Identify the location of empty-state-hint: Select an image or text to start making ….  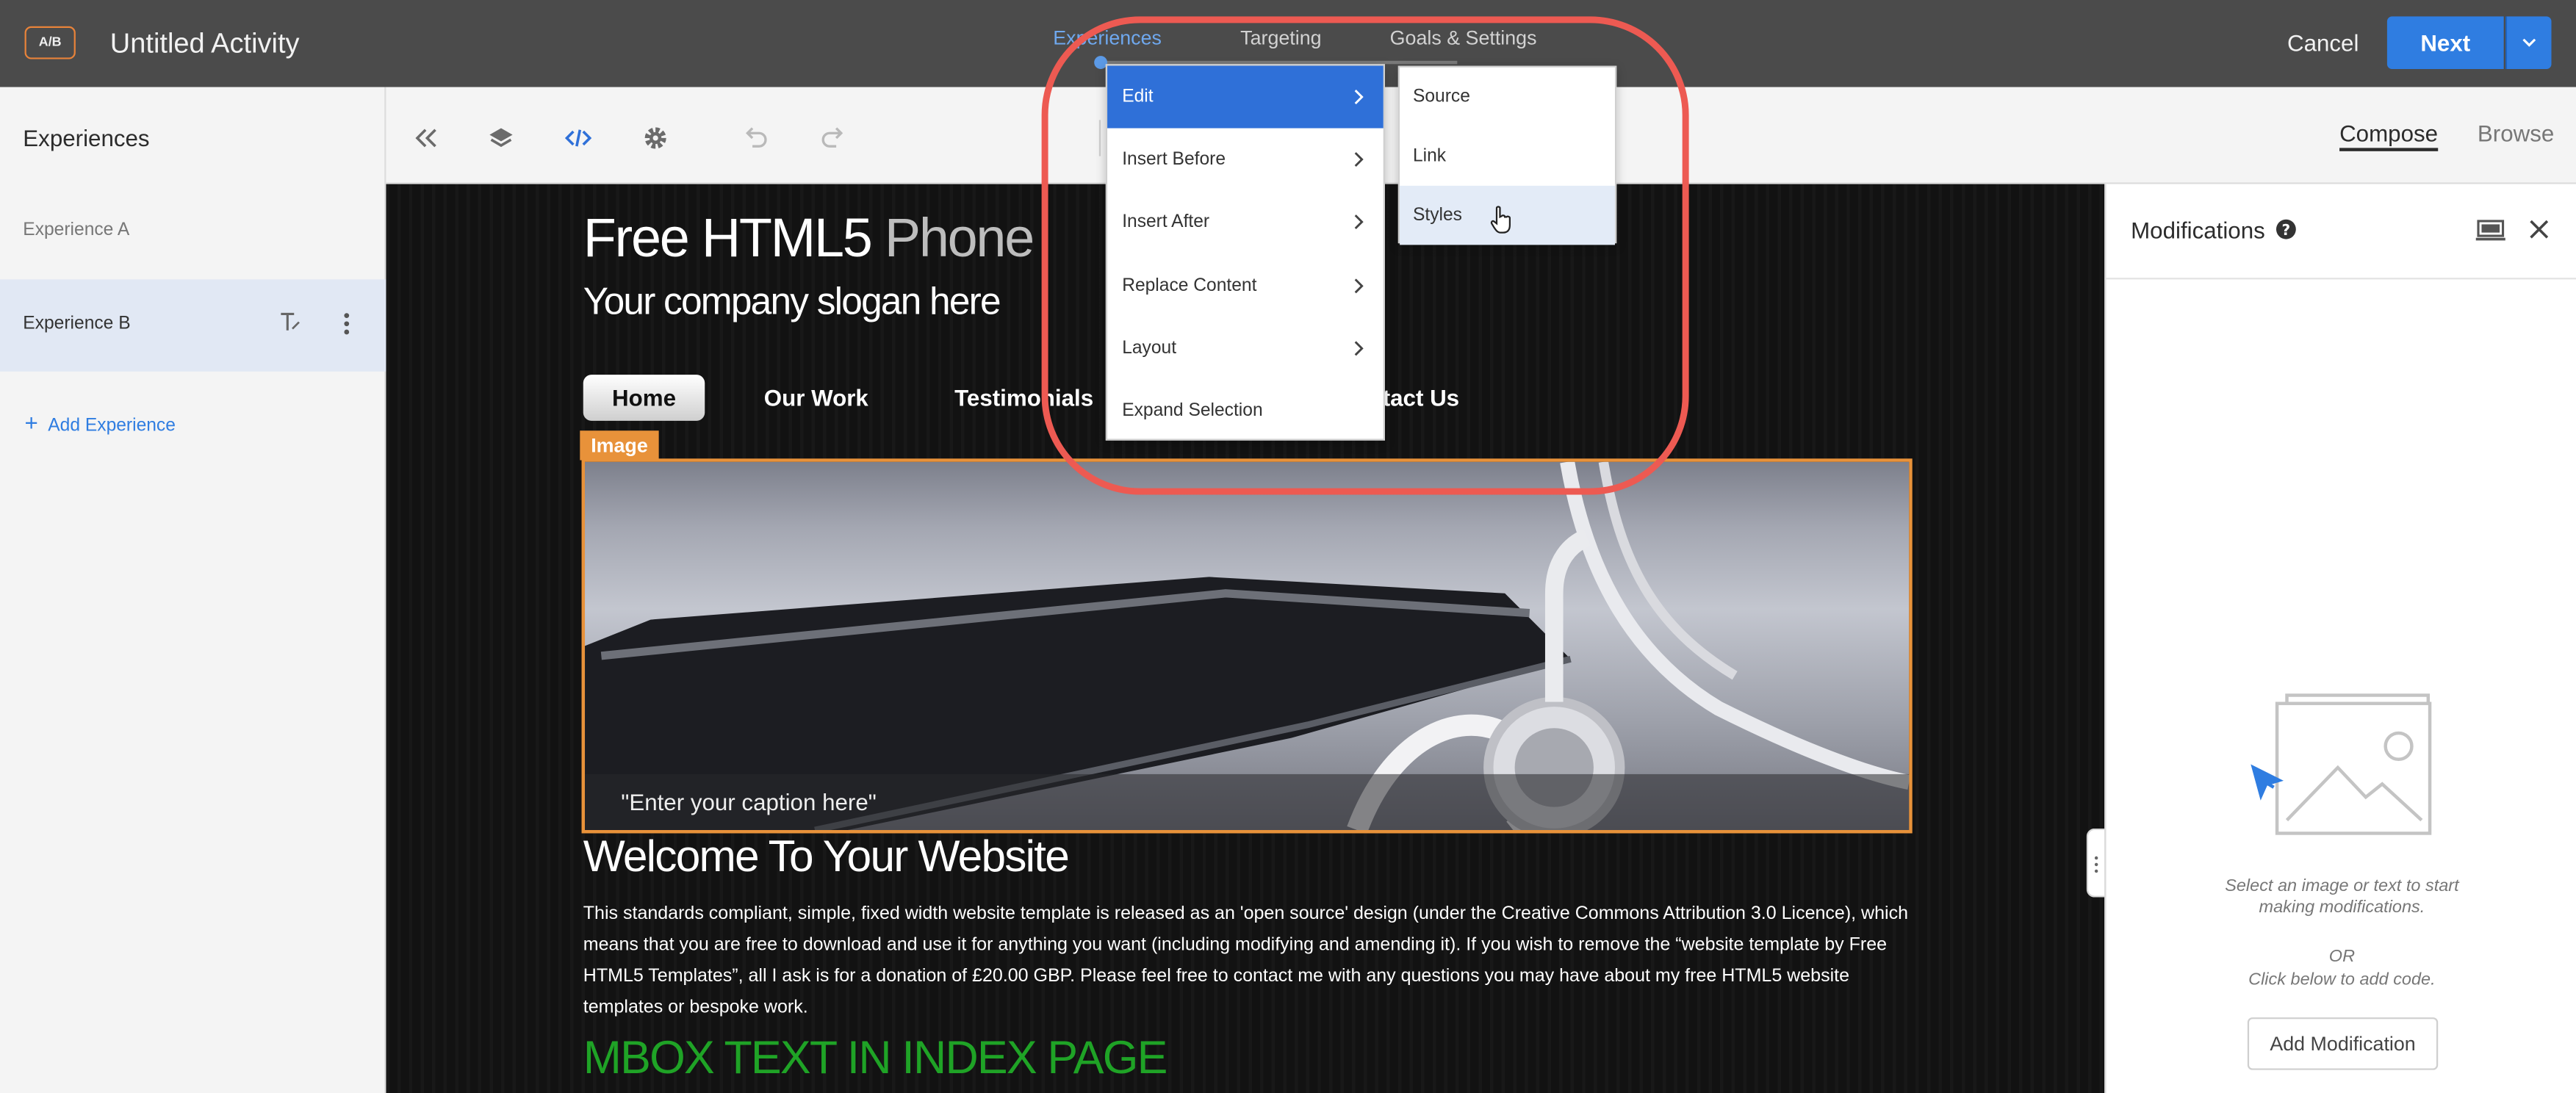
(2341, 897).